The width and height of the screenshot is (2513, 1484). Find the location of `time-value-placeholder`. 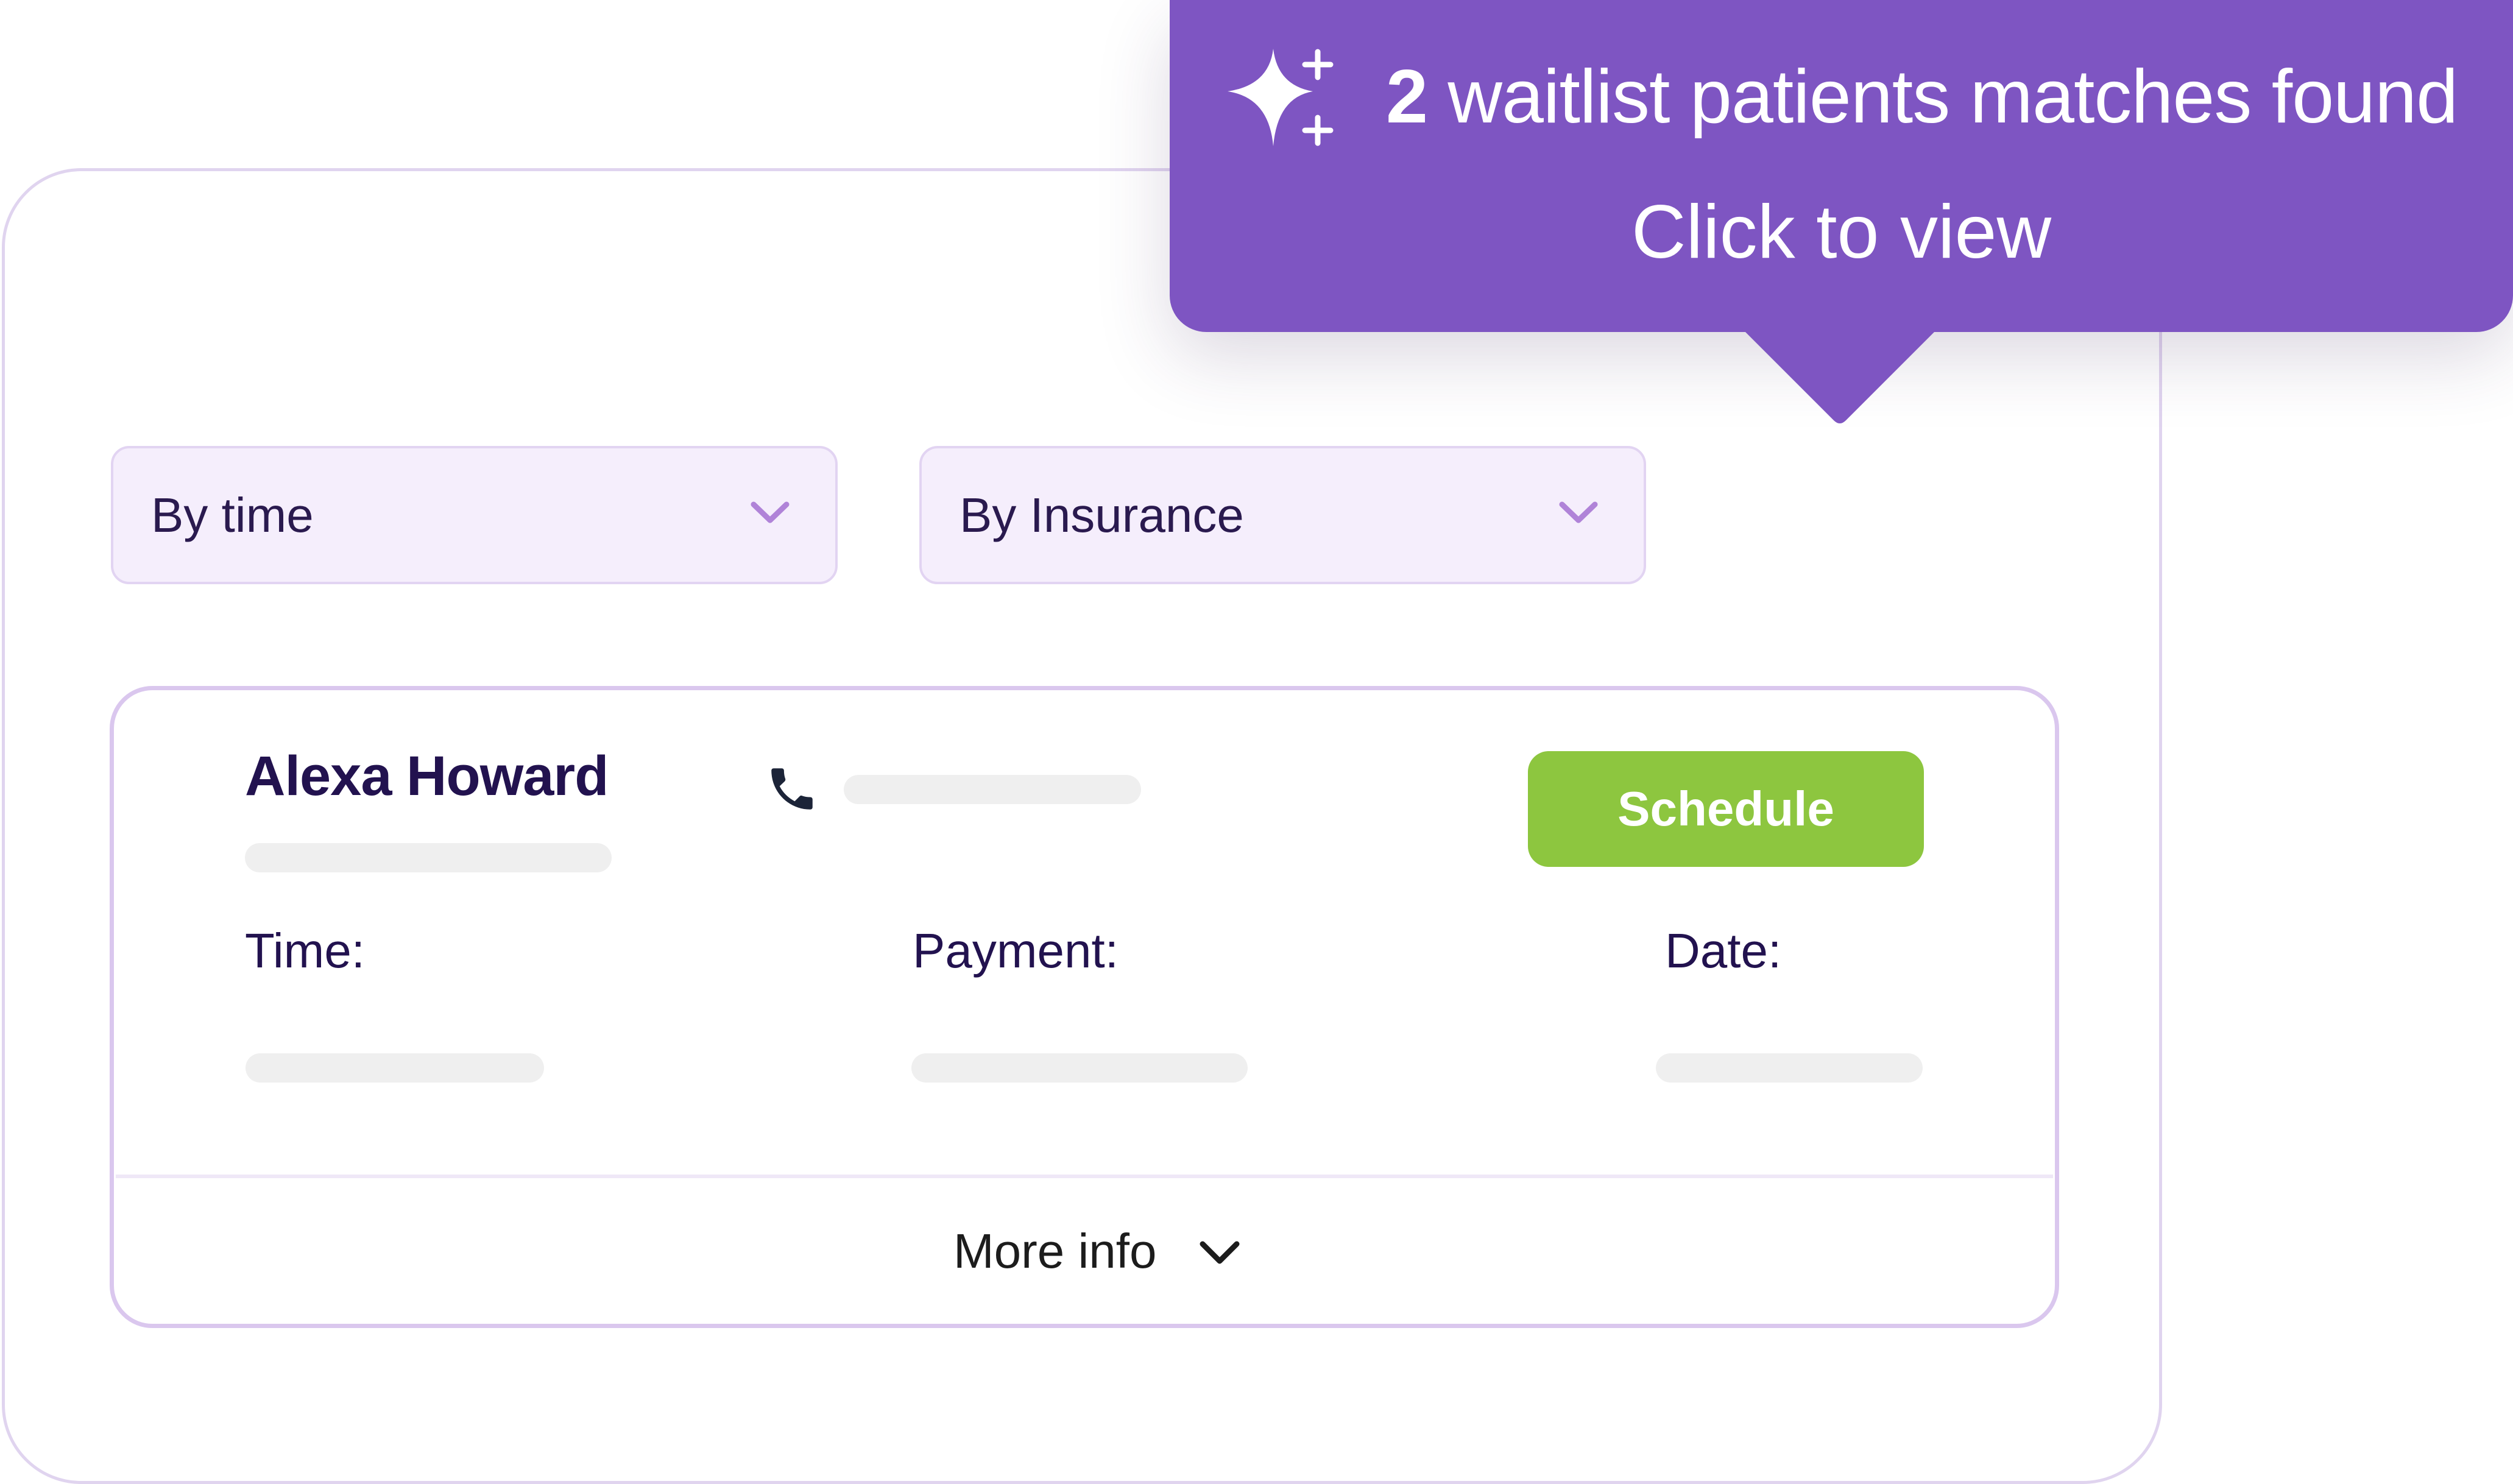

time-value-placeholder is located at coordinates (395, 1068).